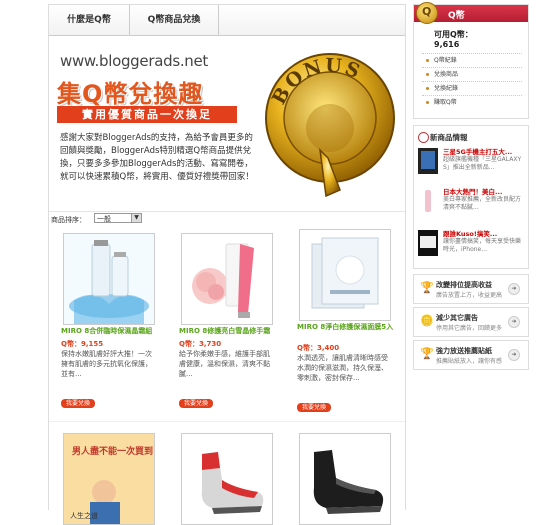 The image size is (540, 525). Describe the element at coordinates (464, 285) in the screenshot. I see `action-title: 改變排位提高收益` at that location.